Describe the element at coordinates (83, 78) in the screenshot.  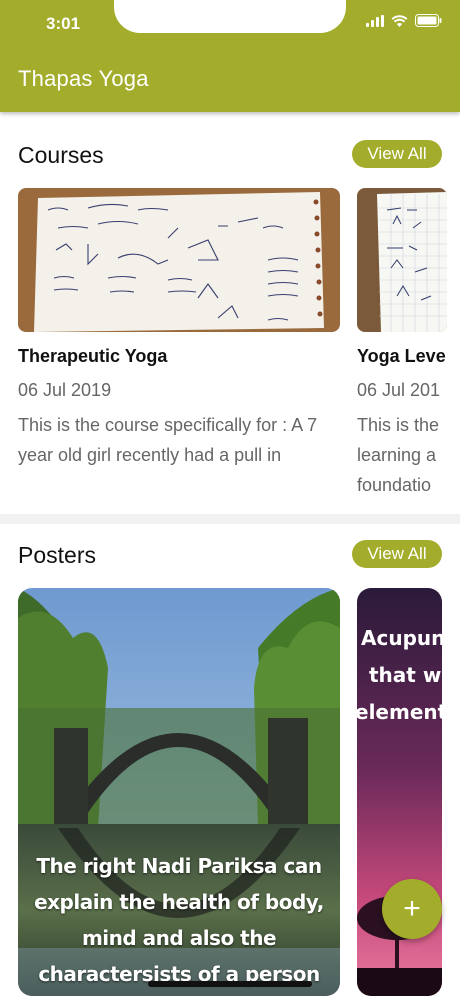
I see `app-title: Thapas Yoga` at that location.